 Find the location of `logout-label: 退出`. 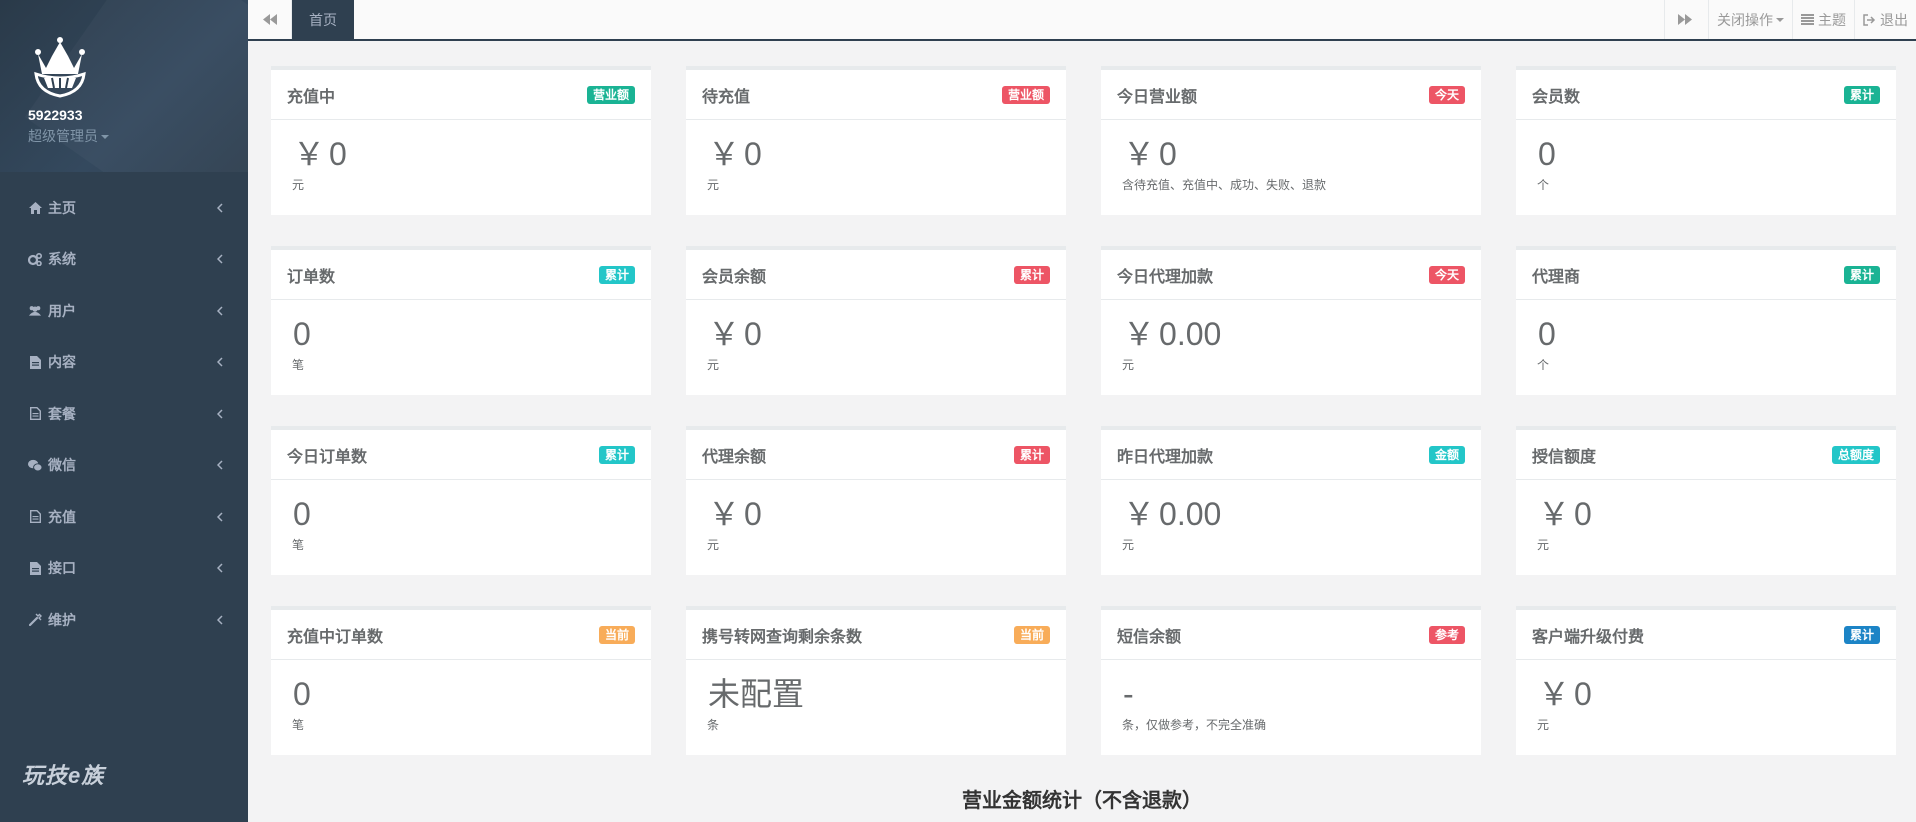

logout-label: 退出 is located at coordinates (1894, 19).